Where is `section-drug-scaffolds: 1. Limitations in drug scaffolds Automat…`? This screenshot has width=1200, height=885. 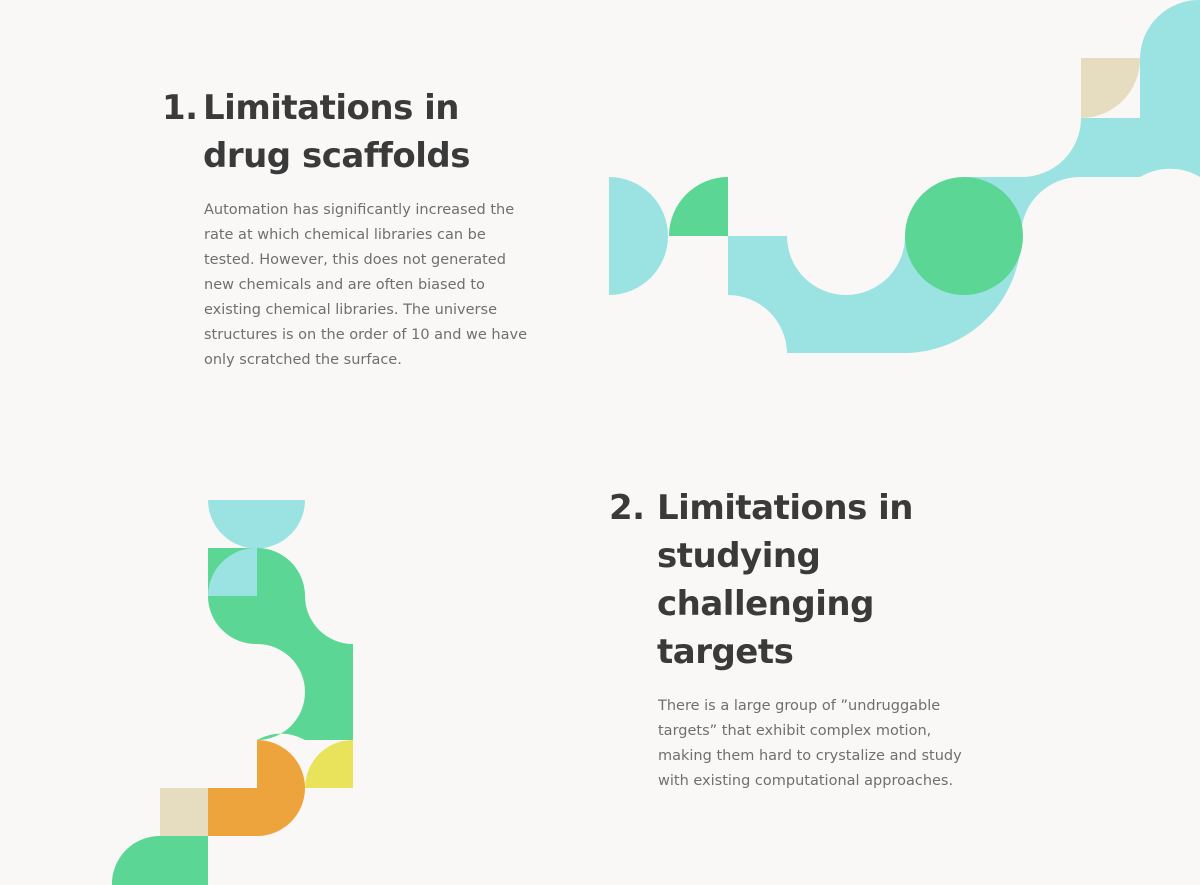 section-drug-scaffolds: 1. Limitations in drug scaffolds Automat… is located at coordinates (348, 228).